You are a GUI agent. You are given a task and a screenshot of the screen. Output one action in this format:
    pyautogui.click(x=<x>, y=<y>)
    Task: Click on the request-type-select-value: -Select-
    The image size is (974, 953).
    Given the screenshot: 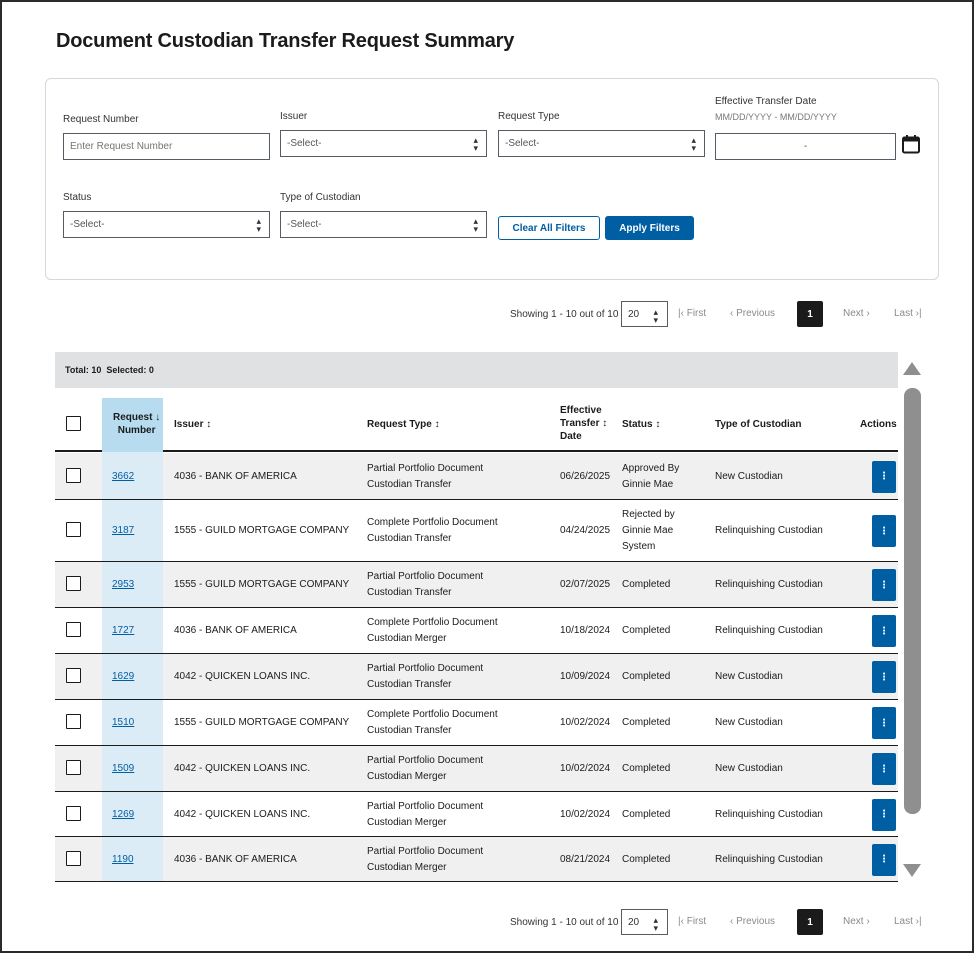 What is the action you would take?
    pyautogui.click(x=522, y=143)
    